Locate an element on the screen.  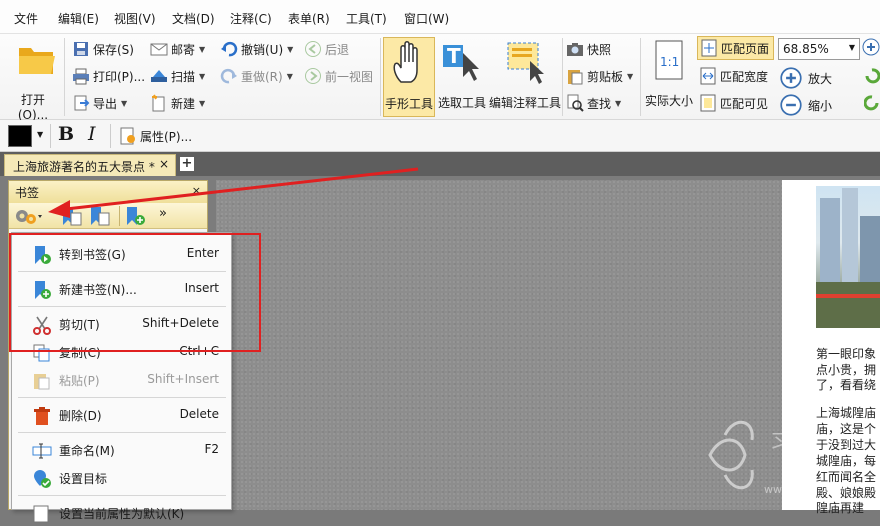
fit-visible-button: 匹配可见 is located at coordinates (733, 103).